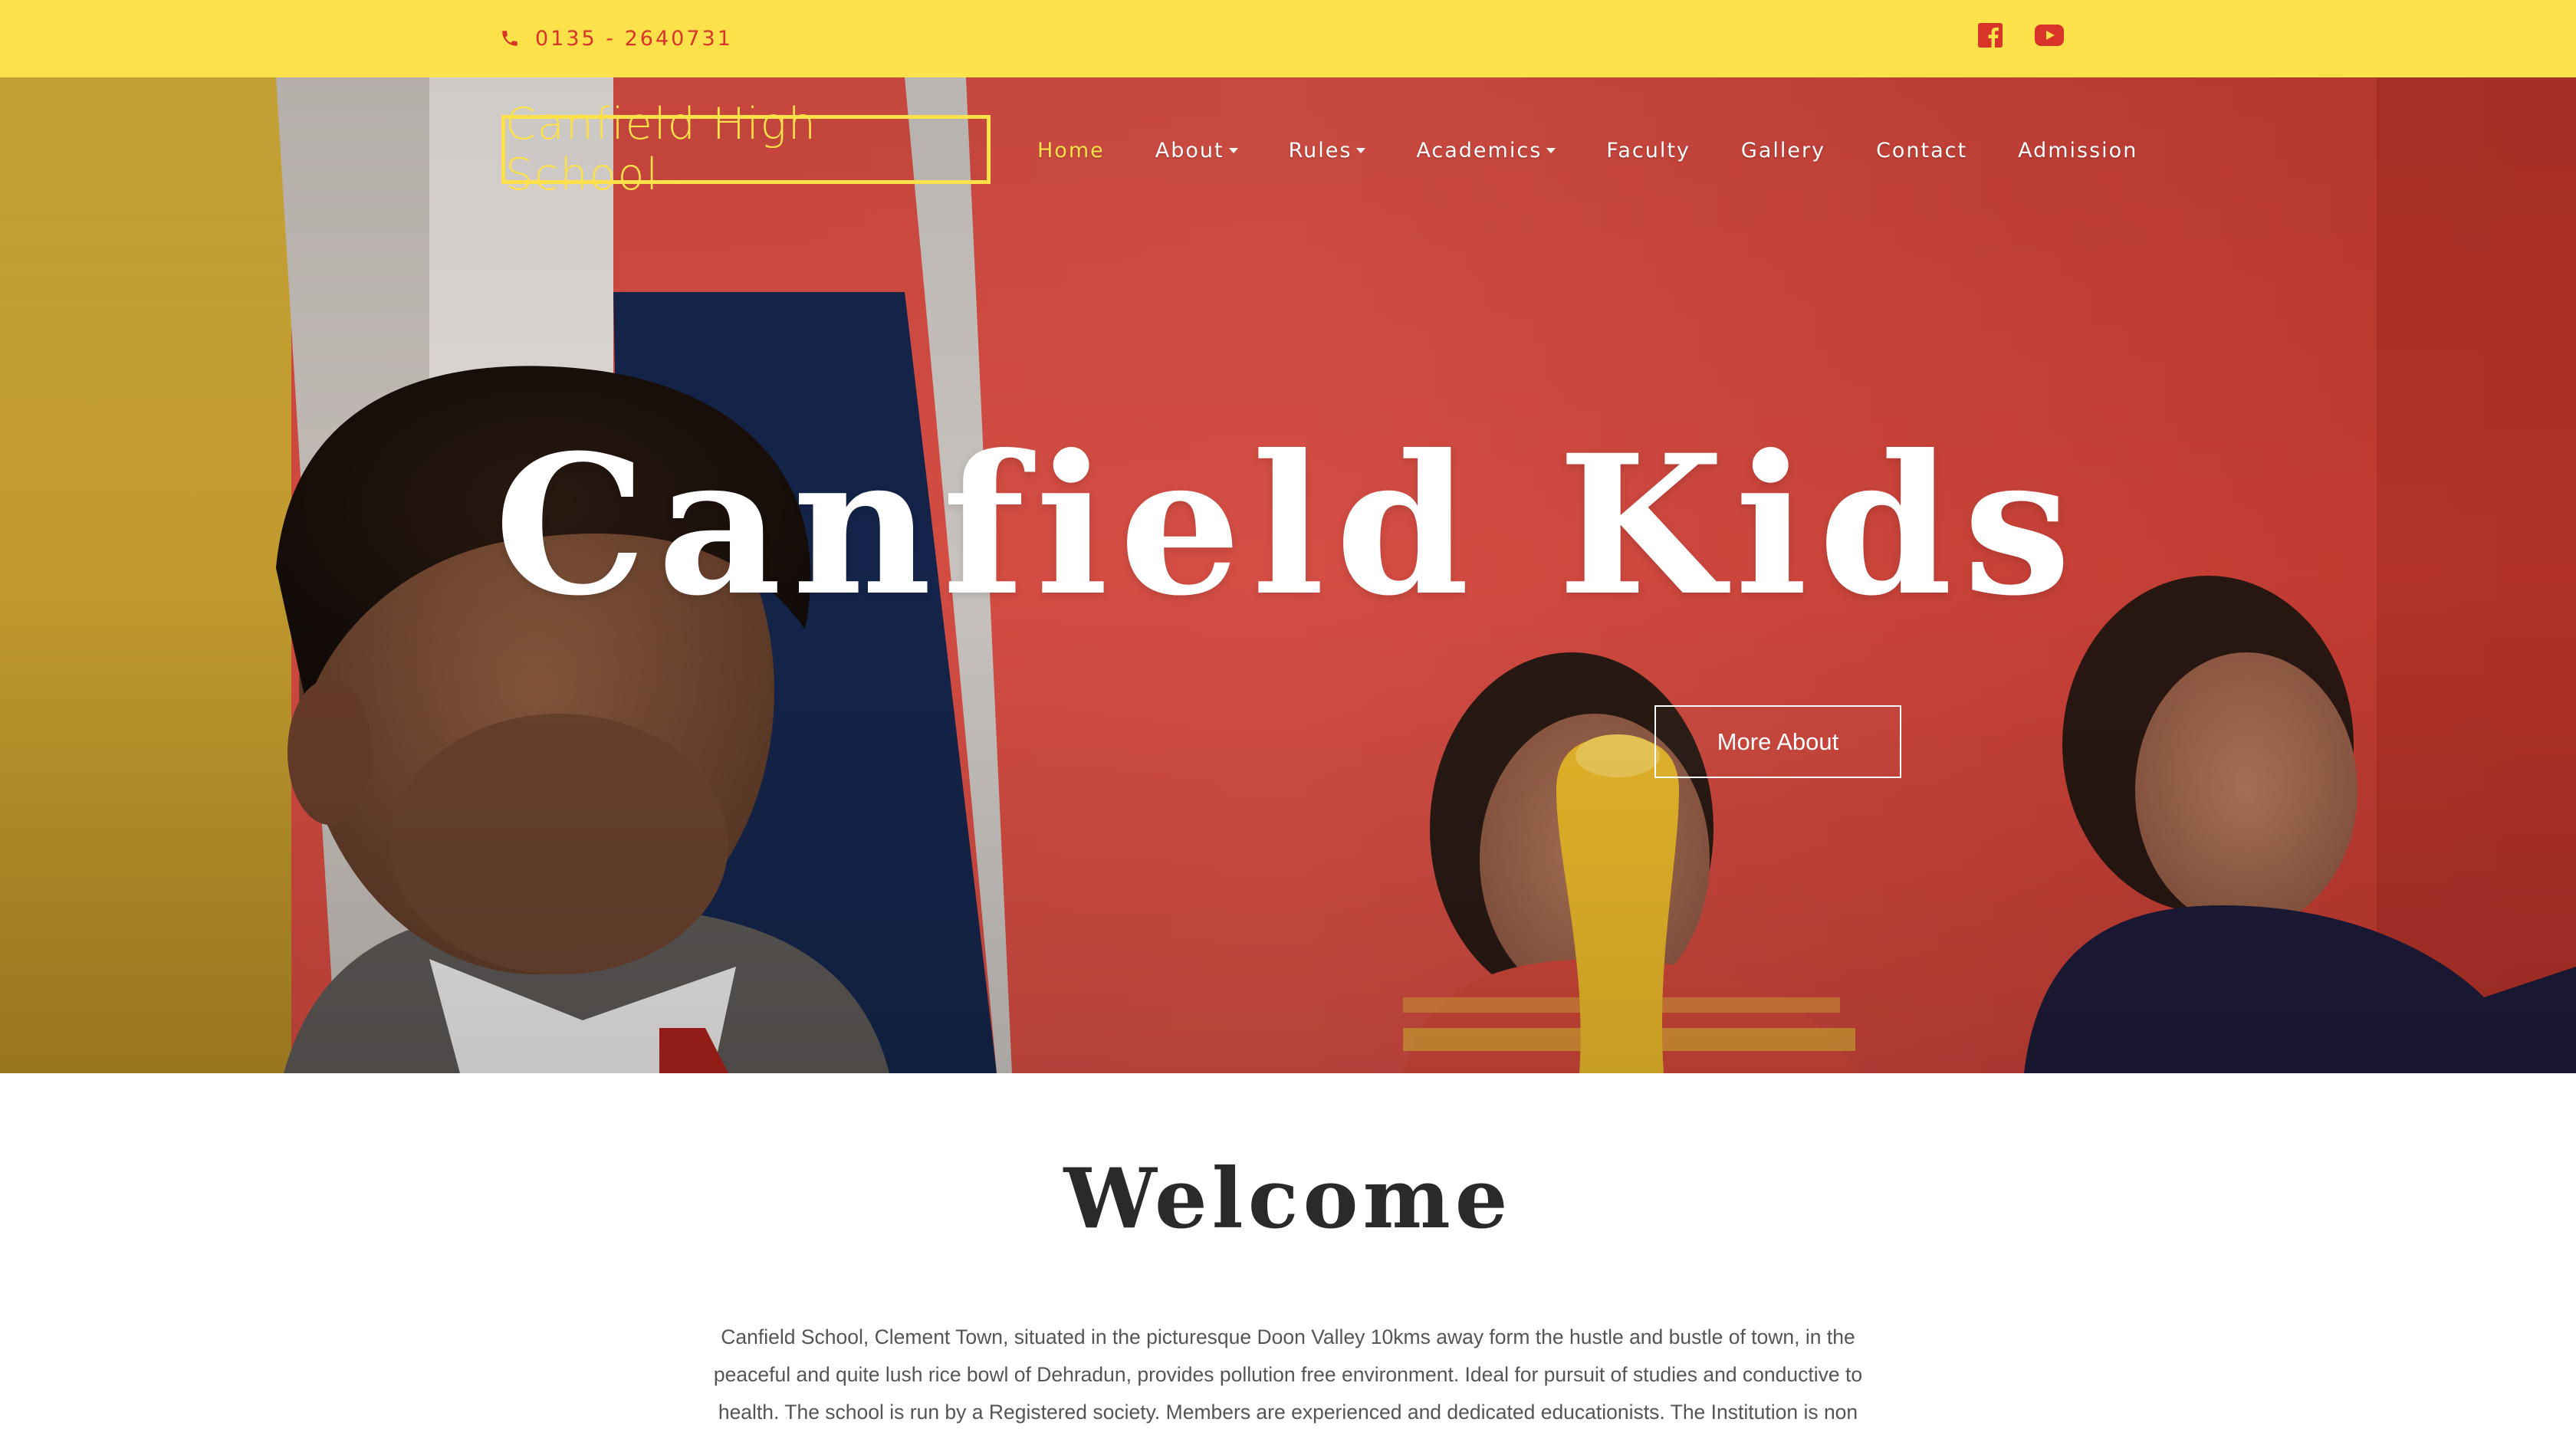 This screenshot has height=1432, width=2576. Describe the element at coordinates (1189, 150) in the screenshot. I see `nav-about-label: About` at that location.